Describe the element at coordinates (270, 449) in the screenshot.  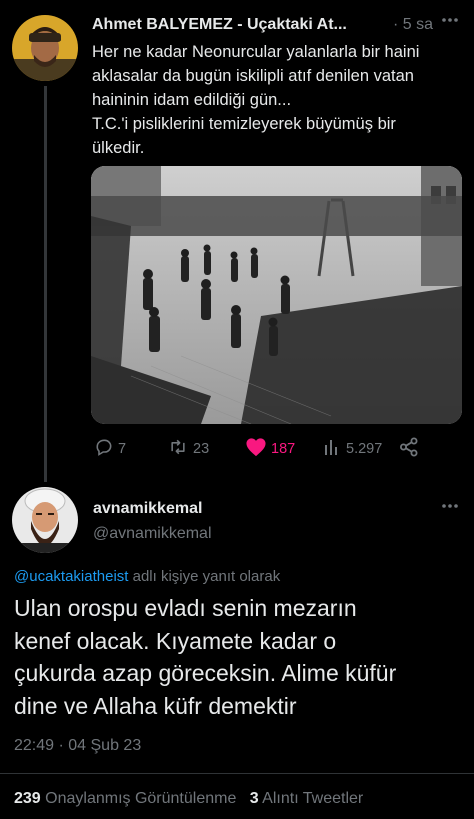
I see `like-button: 187` at that location.